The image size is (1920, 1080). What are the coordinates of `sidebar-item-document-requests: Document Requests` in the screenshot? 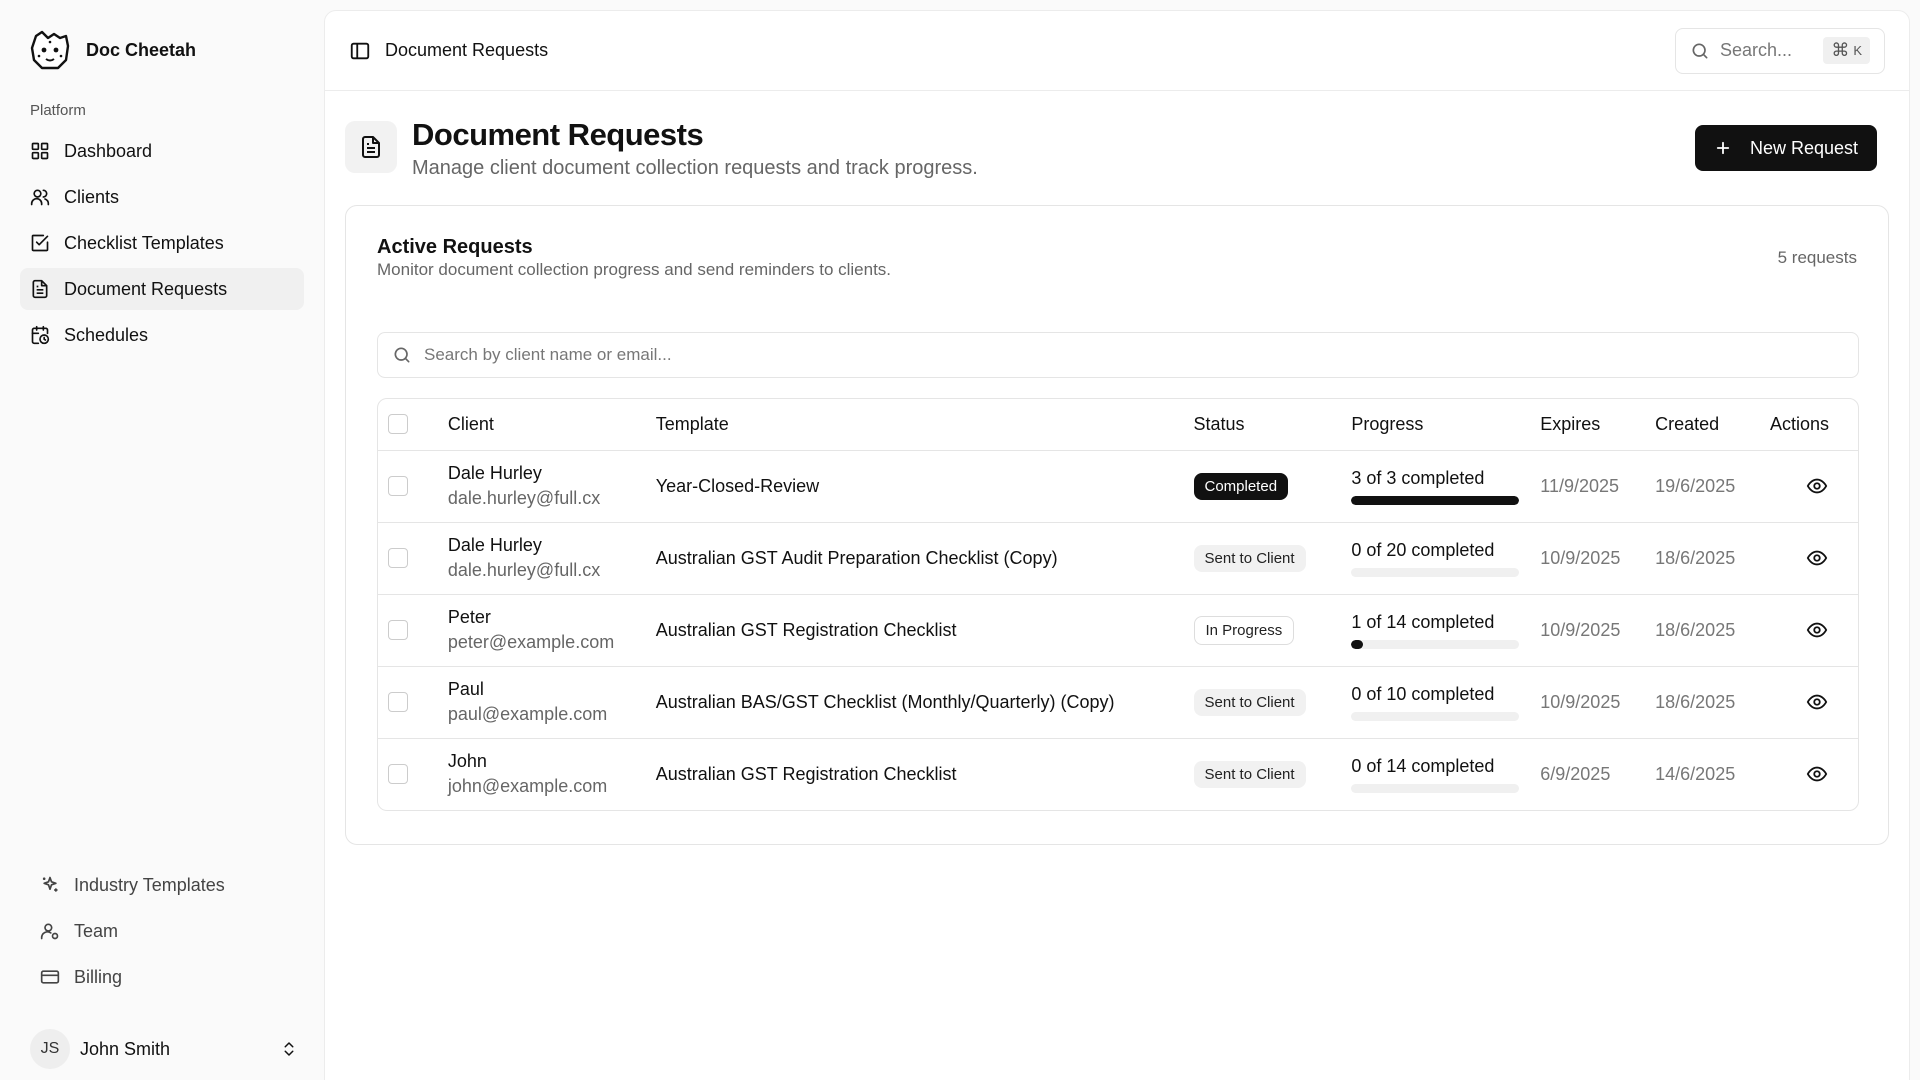 It's located at (162, 289).